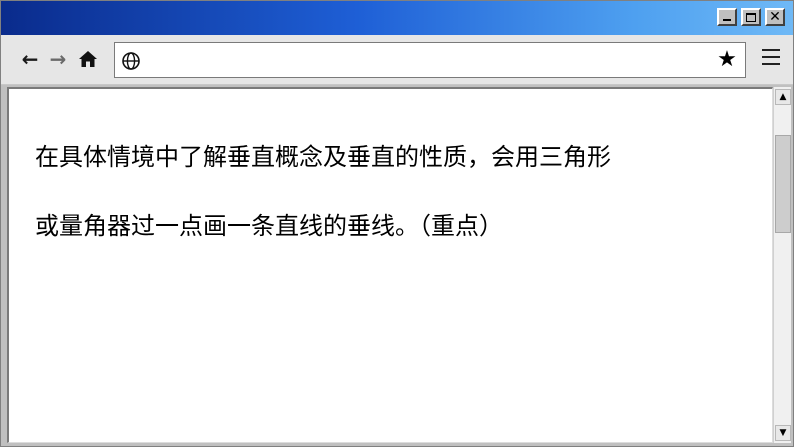  I want to click on minimize-button, so click(727, 17).